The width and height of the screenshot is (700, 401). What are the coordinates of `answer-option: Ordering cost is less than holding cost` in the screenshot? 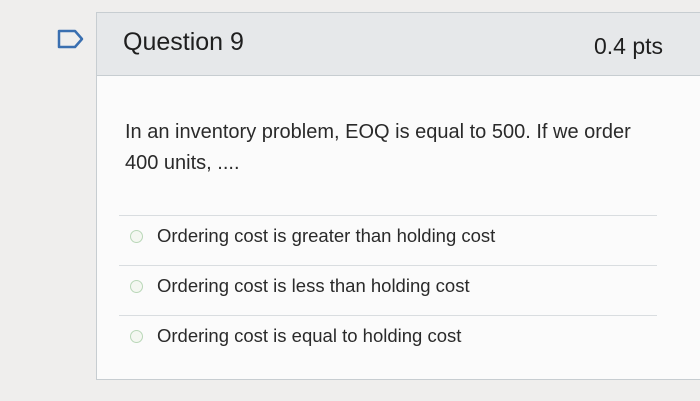 It's located at (388, 290).